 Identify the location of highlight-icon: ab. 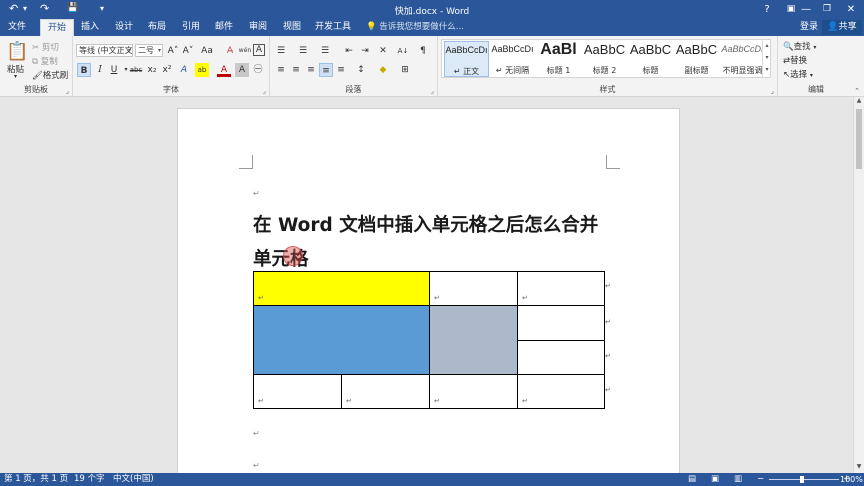
(202, 70).